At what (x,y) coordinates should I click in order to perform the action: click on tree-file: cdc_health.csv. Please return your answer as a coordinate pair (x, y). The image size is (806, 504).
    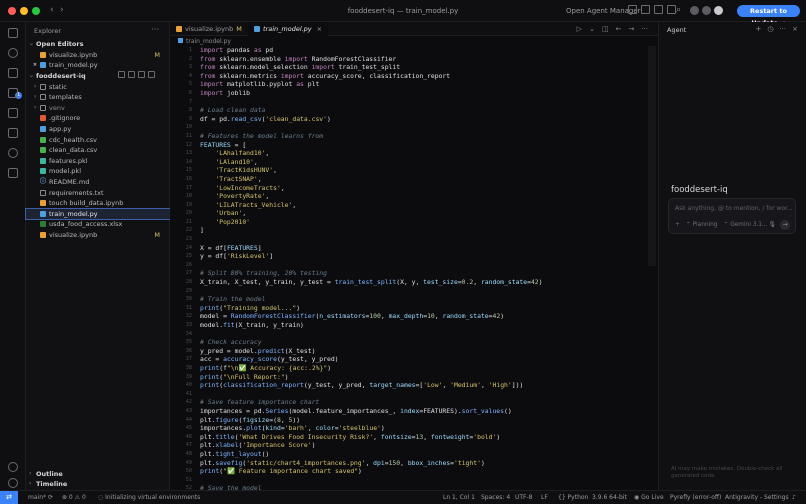
    Looking at the image, I should click on (98, 140).